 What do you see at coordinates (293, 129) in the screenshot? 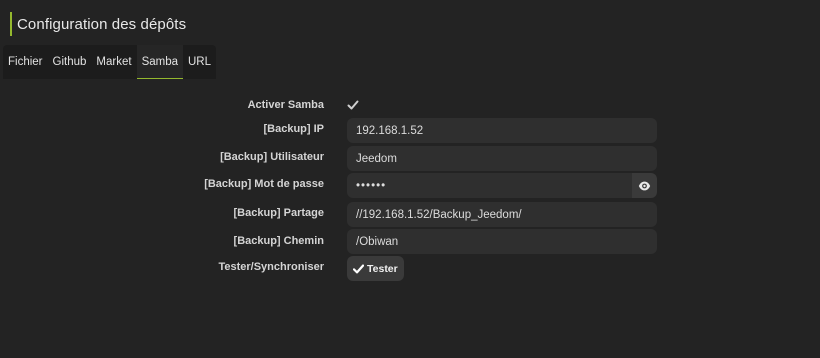
I see `ip-label: [Backup] IP` at bounding box center [293, 129].